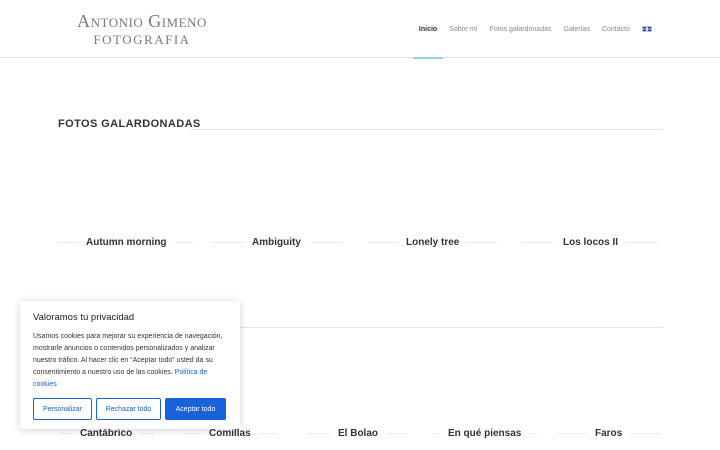  Describe the element at coordinates (195, 409) in the screenshot. I see `accept-all-button: Aceptar todo` at that location.